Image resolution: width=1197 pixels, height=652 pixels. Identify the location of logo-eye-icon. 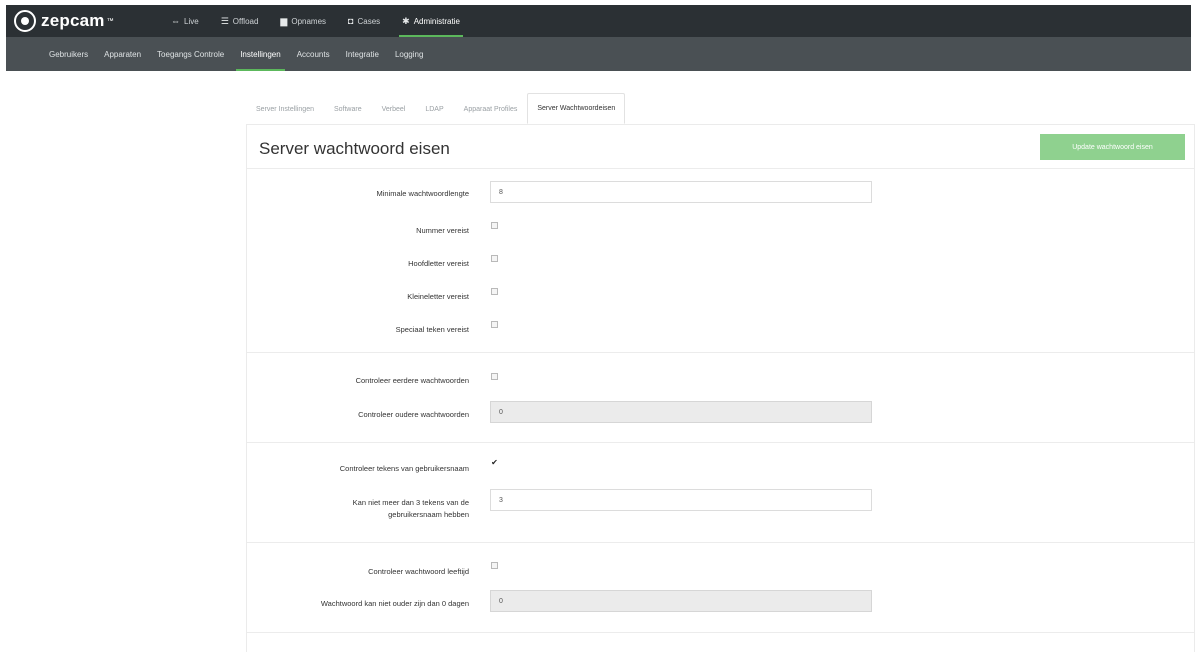
(25, 21).